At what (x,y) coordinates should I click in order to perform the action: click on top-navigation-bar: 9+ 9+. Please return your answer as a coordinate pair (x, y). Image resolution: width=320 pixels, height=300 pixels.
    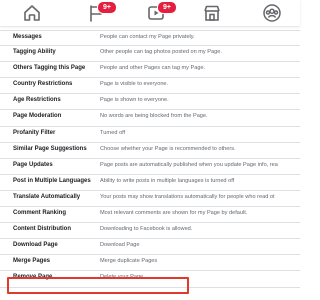
    Looking at the image, I should click on (150, 13).